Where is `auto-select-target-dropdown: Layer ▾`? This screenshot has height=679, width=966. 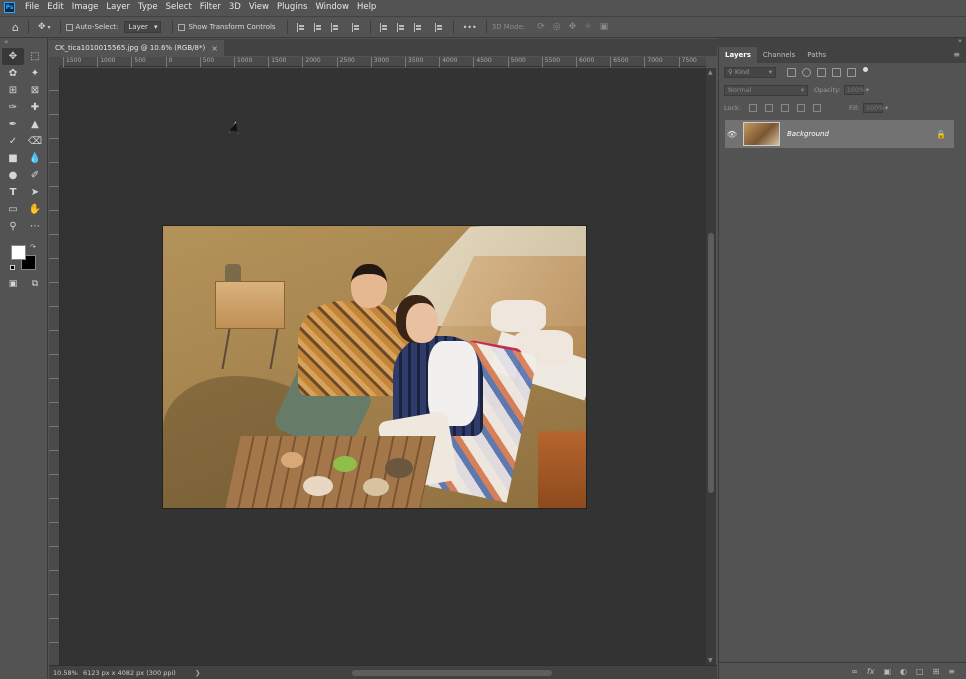 auto-select-target-dropdown: Layer ▾ is located at coordinates (143, 27).